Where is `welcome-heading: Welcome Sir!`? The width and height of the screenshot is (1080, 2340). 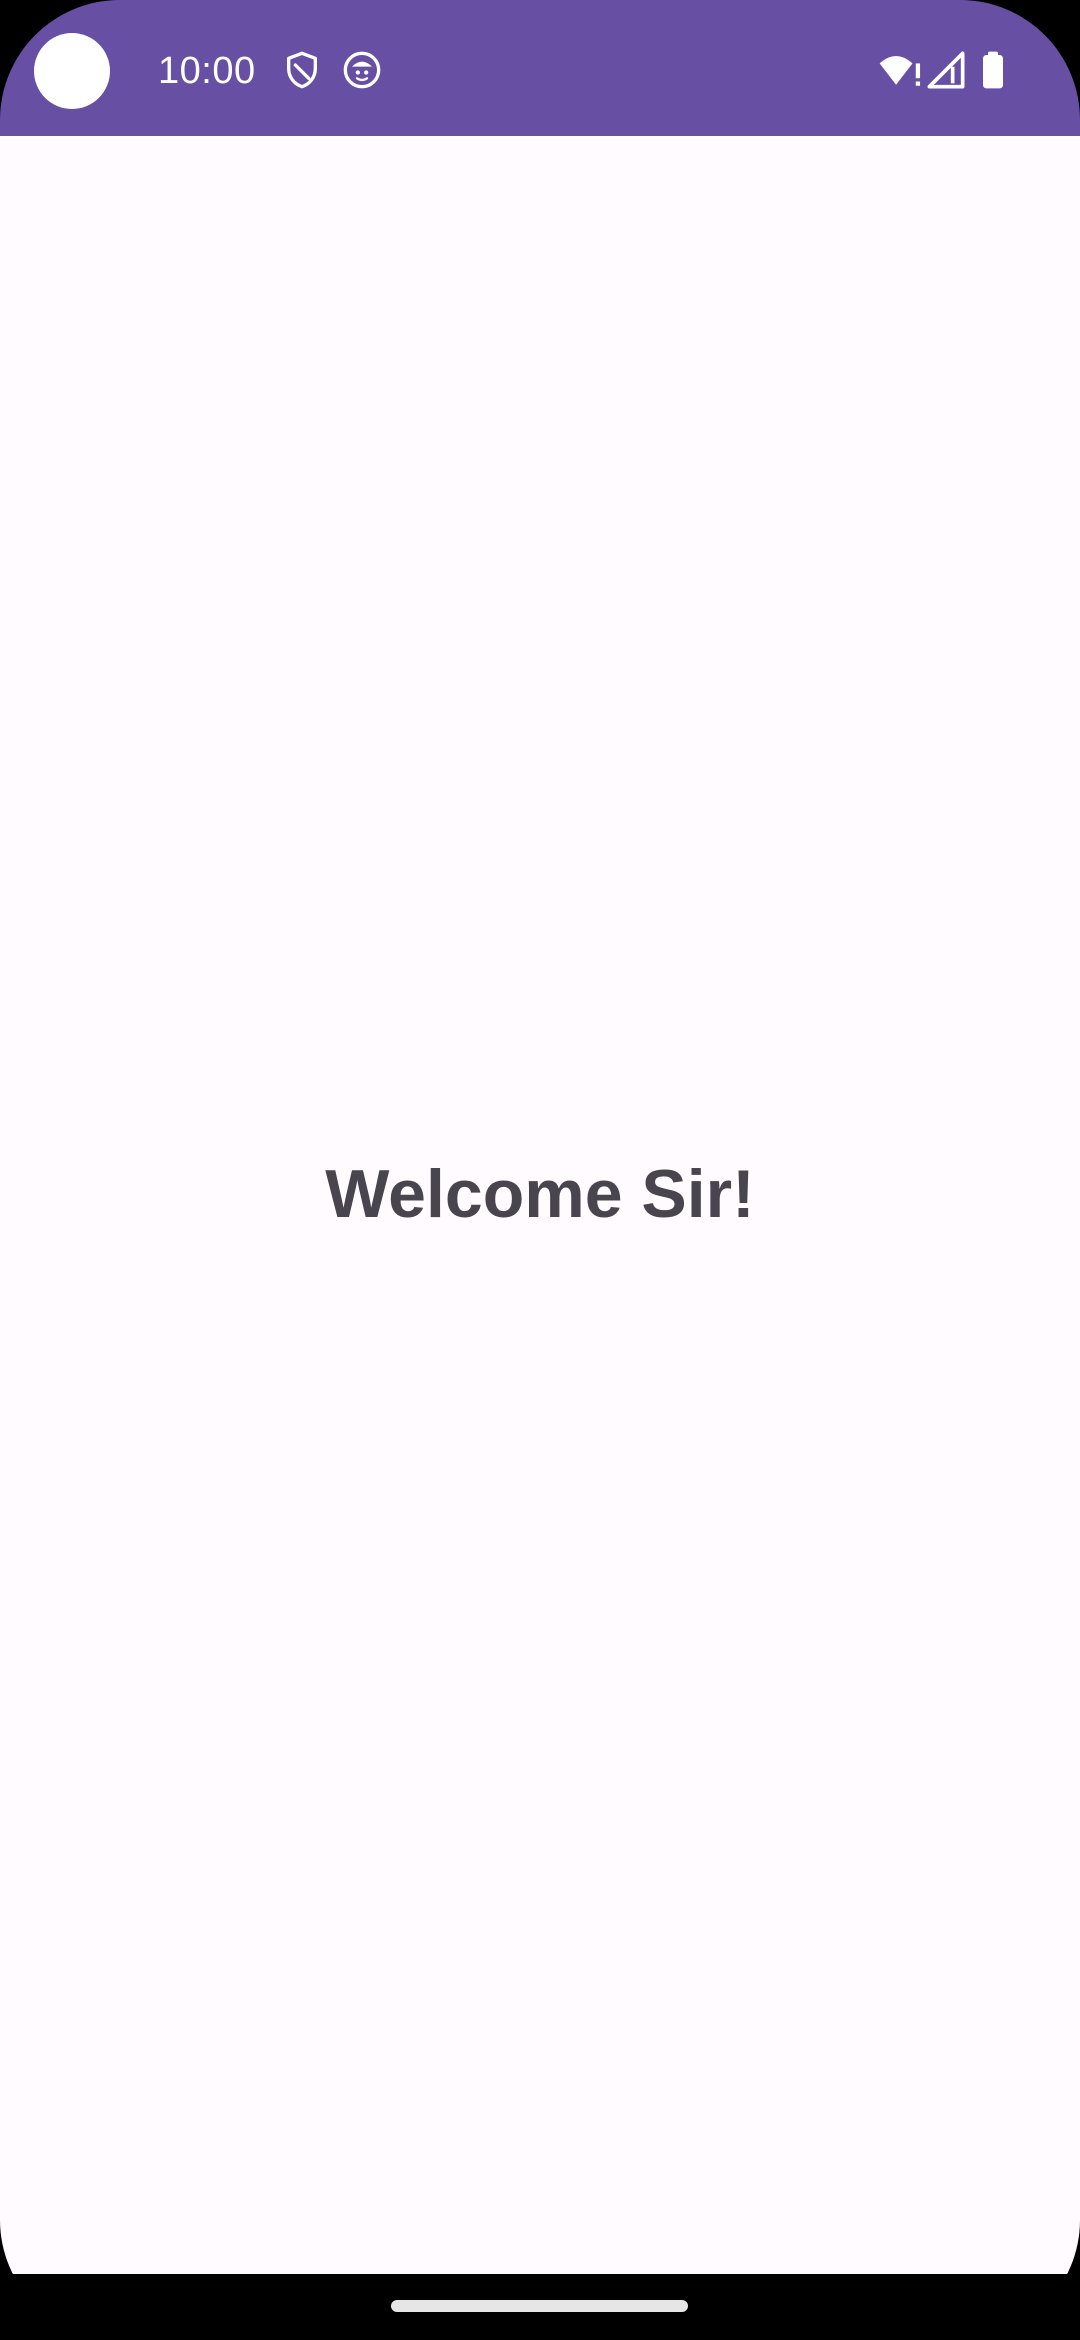 welcome-heading: Welcome Sir! is located at coordinates (540, 1194).